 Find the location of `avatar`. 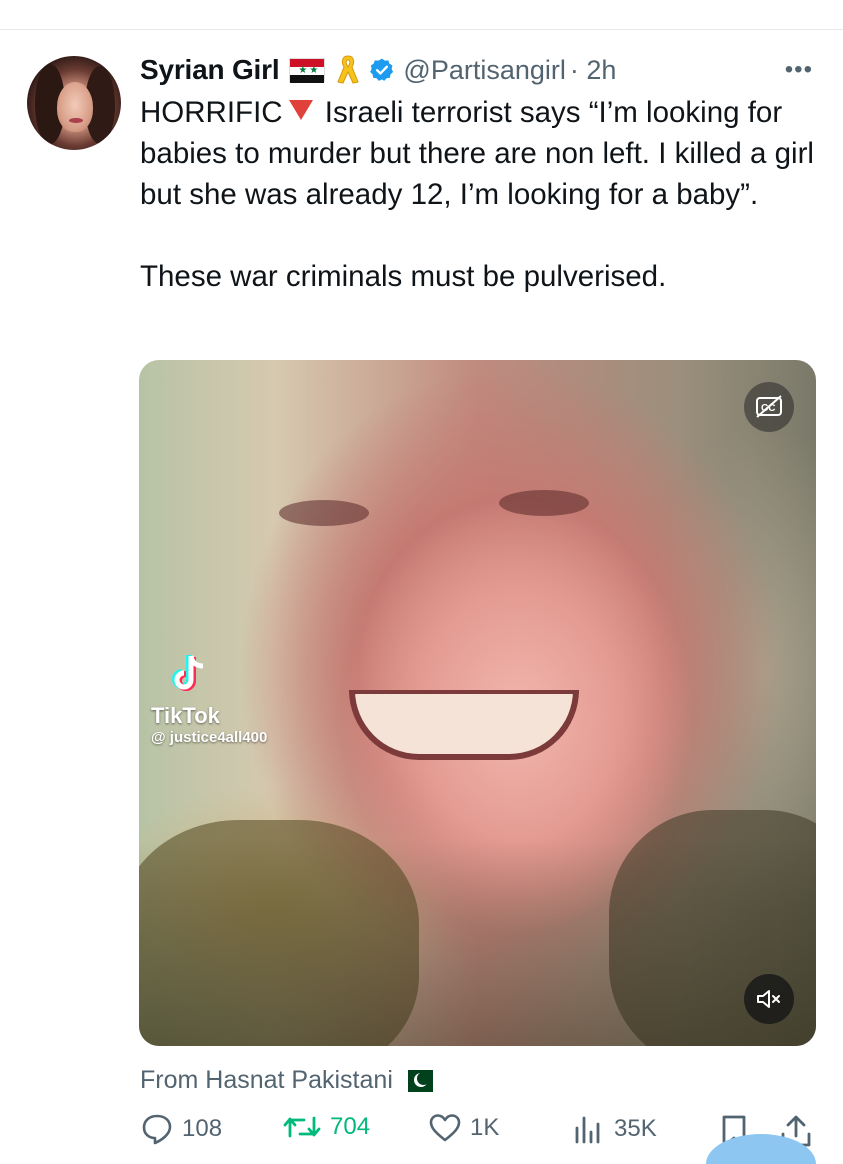

avatar is located at coordinates (74, 103).